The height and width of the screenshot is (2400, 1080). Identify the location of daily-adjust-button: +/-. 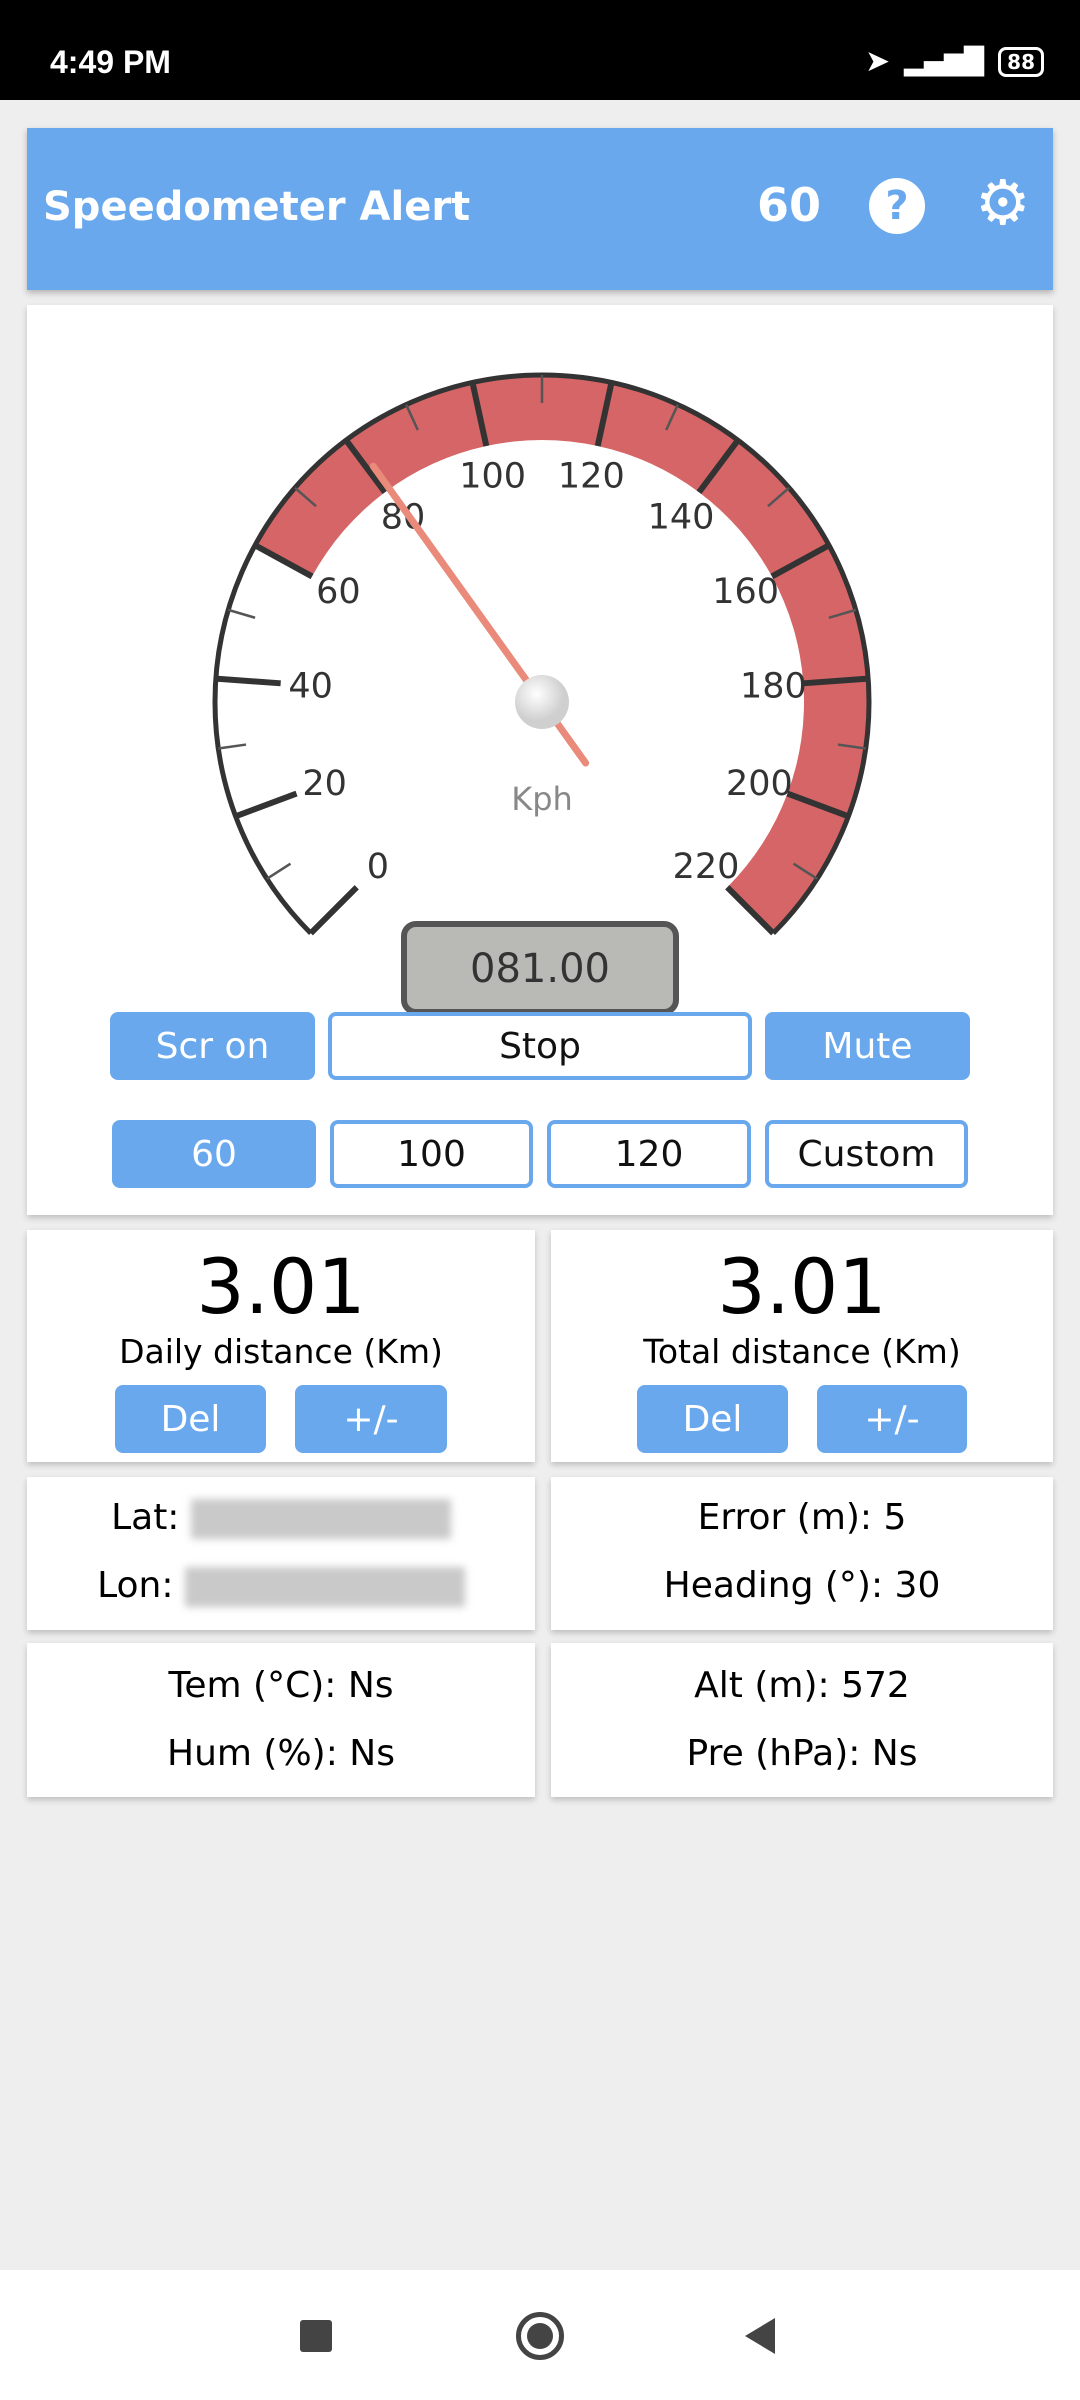
(371, 1419).